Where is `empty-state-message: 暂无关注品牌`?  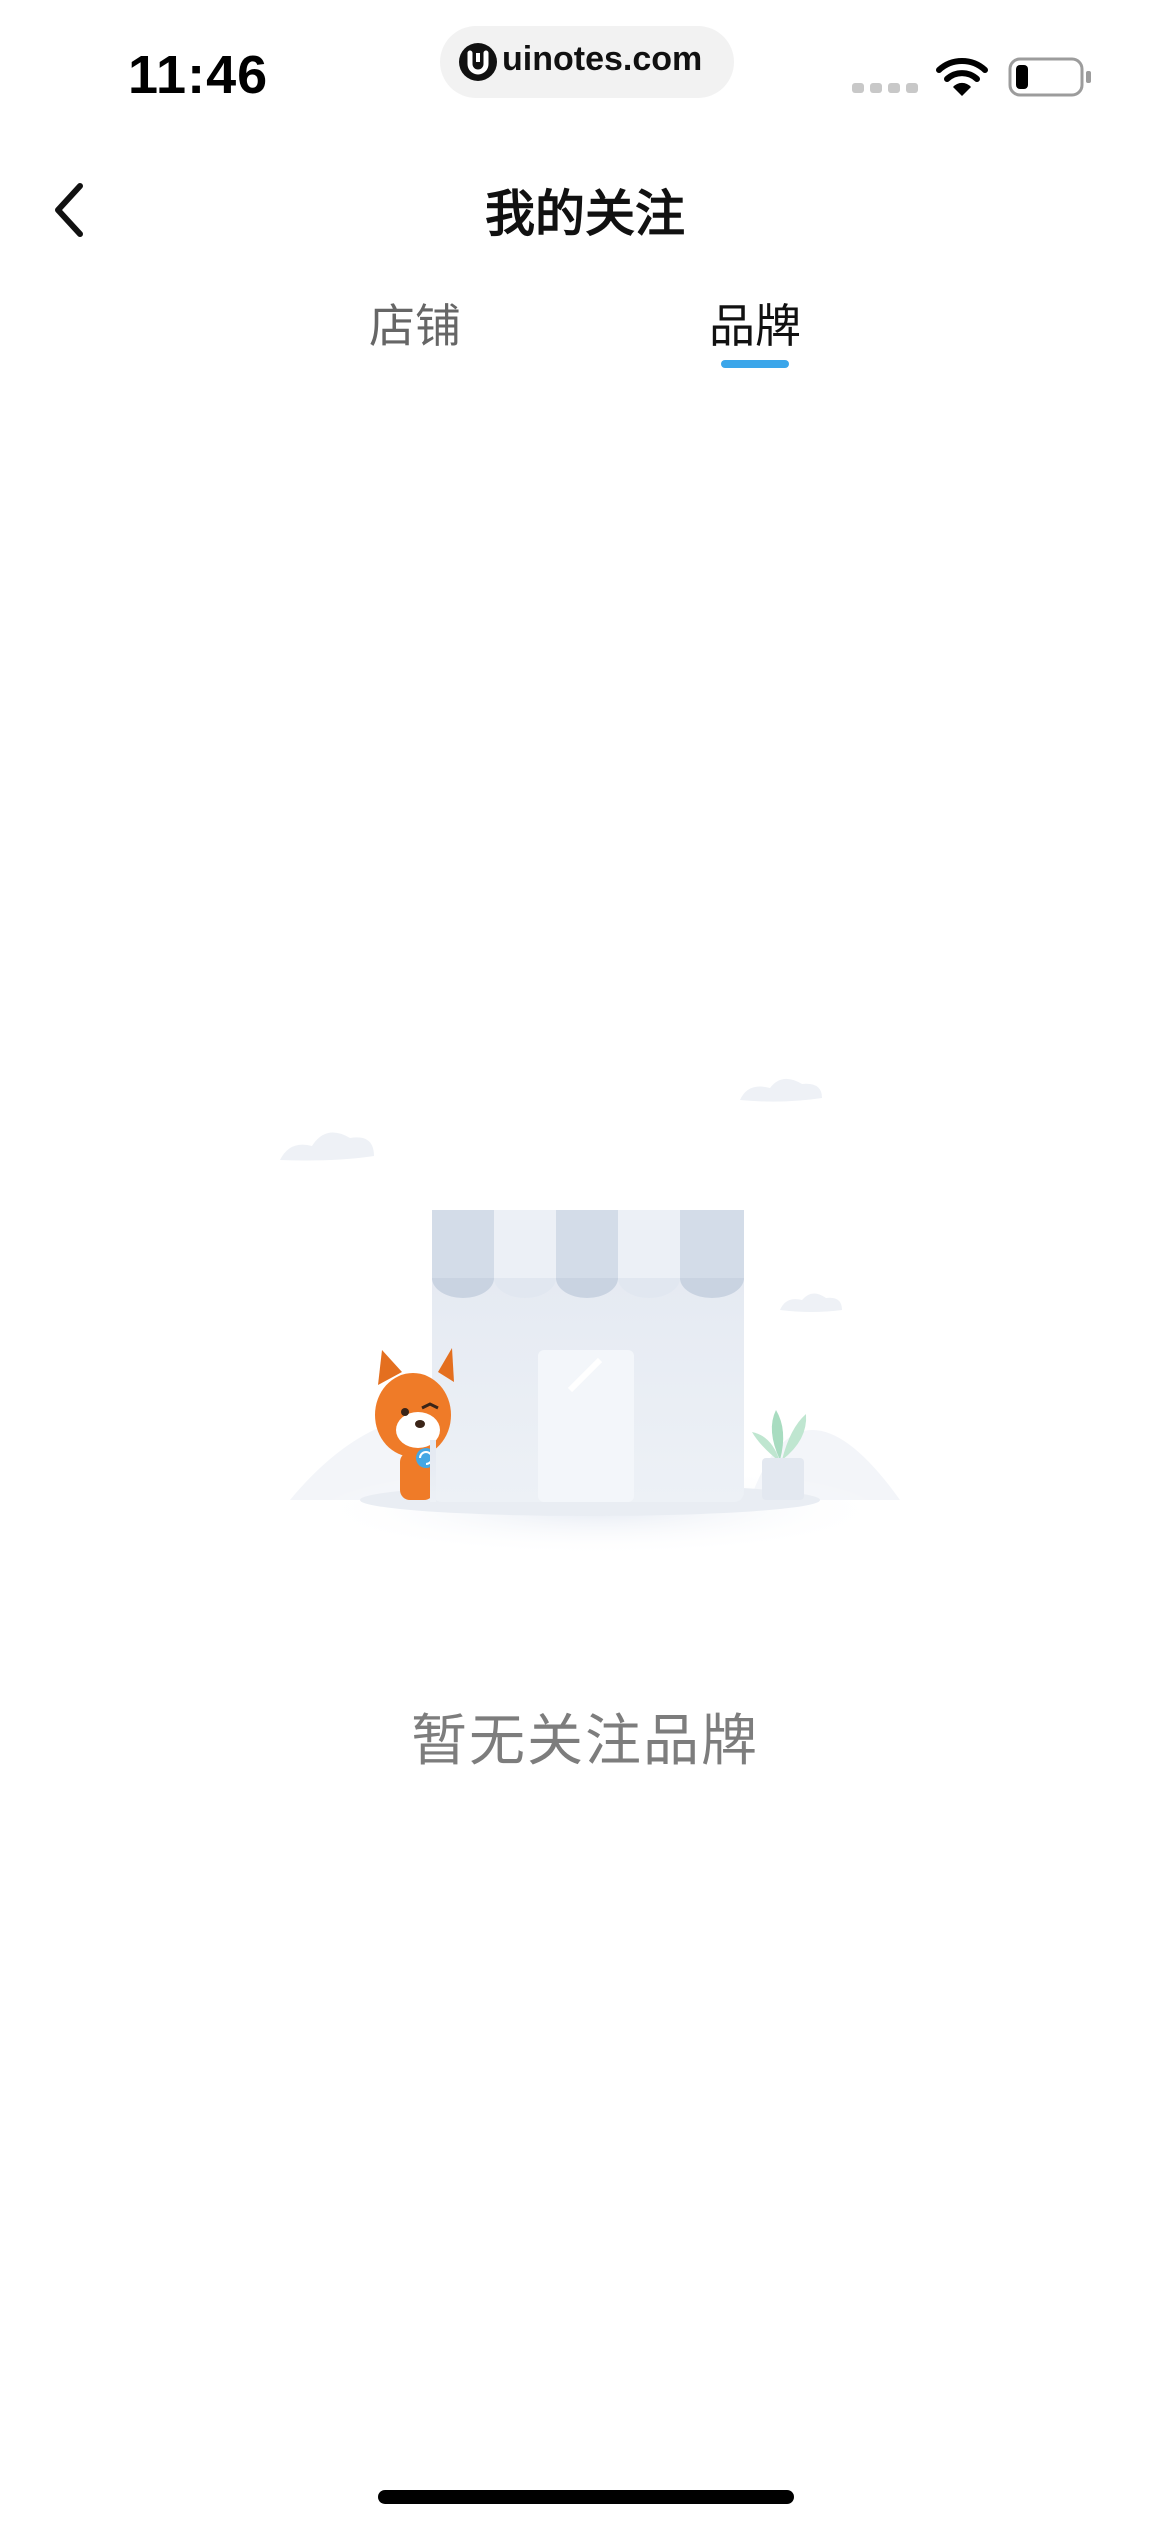 empty-state-message: 暂无关注品牌 is located at coordinates (585, 1741).